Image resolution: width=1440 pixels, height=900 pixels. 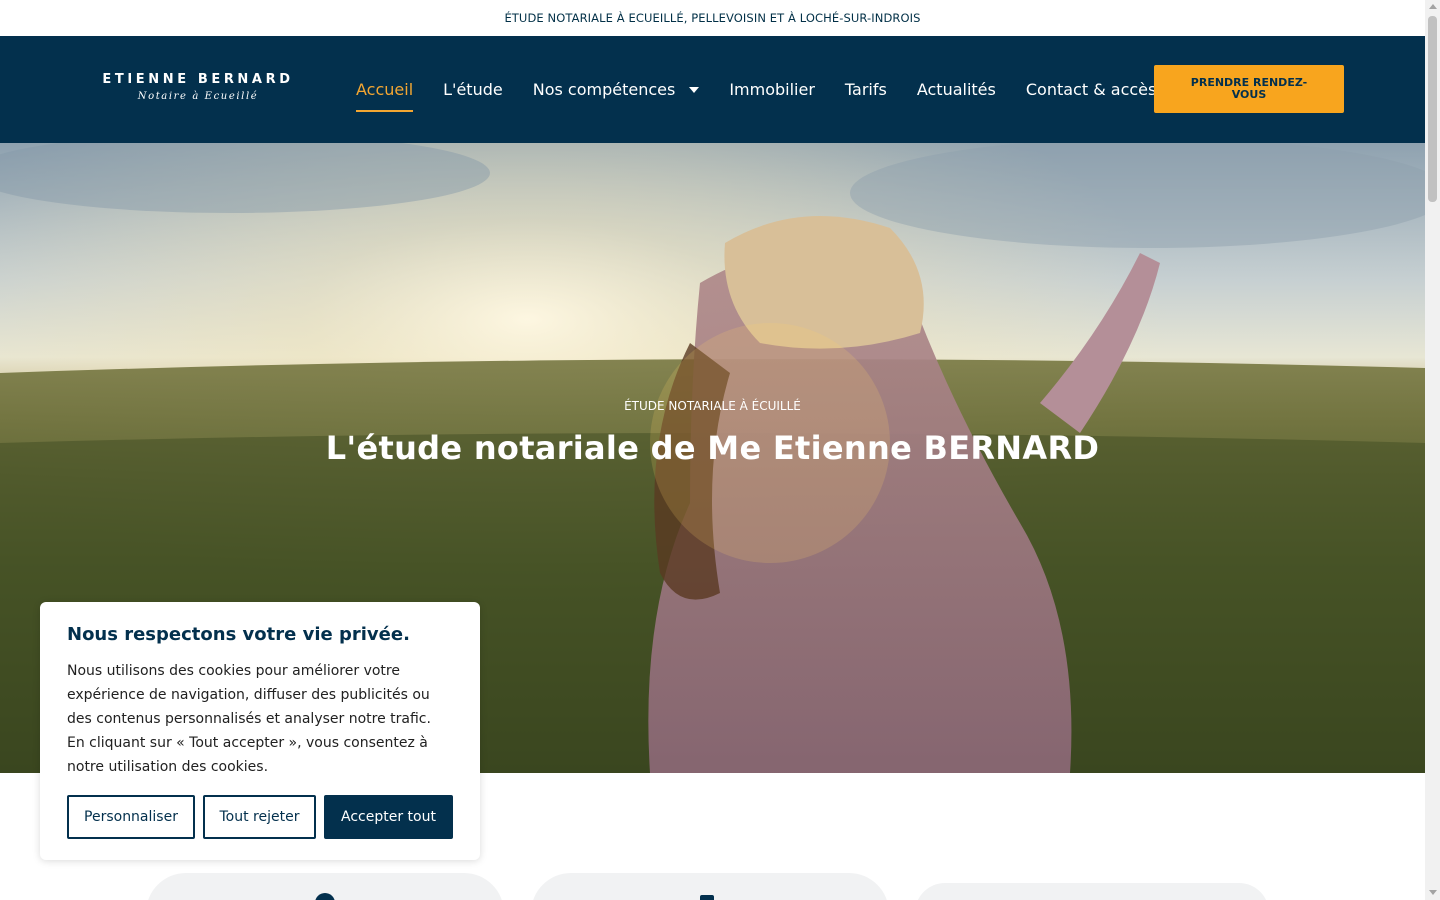 I want to click on nav-item-competences: Nos compétences, so click(x=616, y=89).